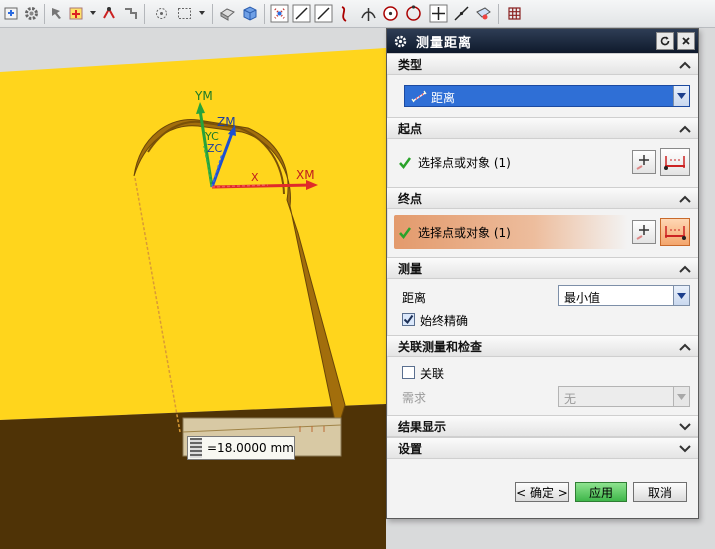  What do you see at coordinates (542, 307) in the screenshot?
I see `measure-section-body: 距离 最小值 始终精确` at bounding box center [542, 307].